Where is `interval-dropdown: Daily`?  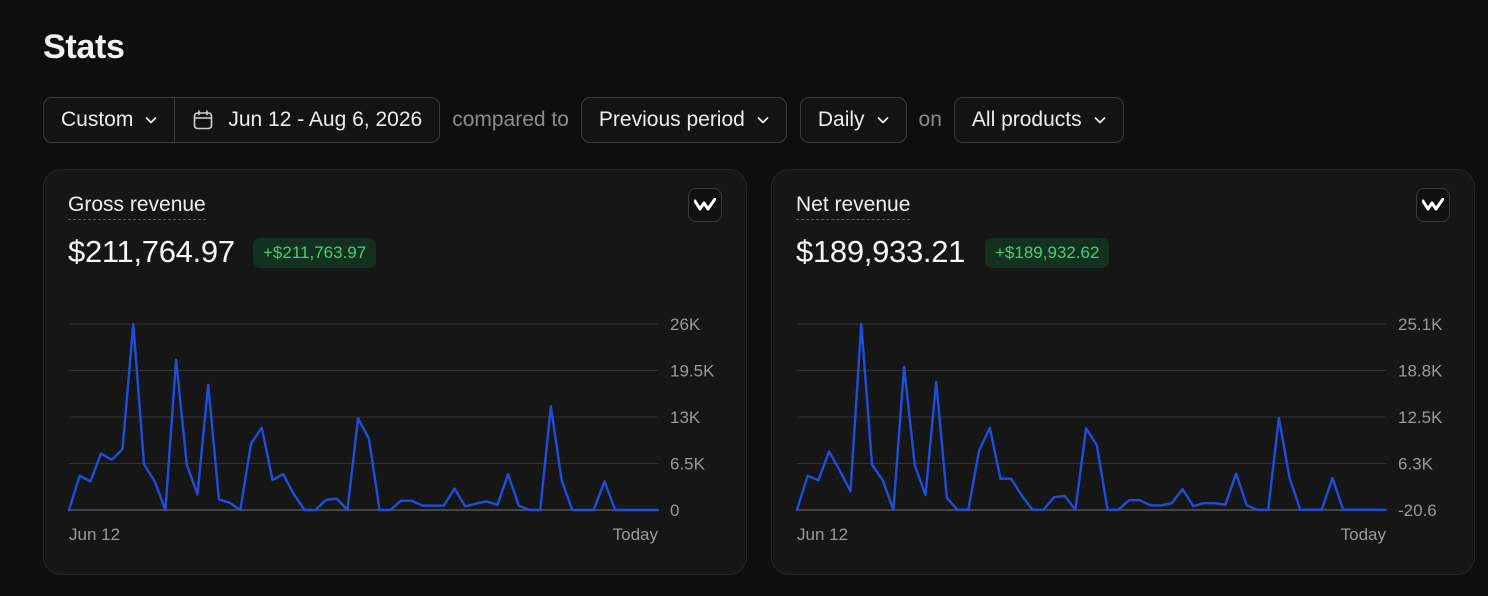
interval-dropdown: Daily is located at coordinates (853, 120).